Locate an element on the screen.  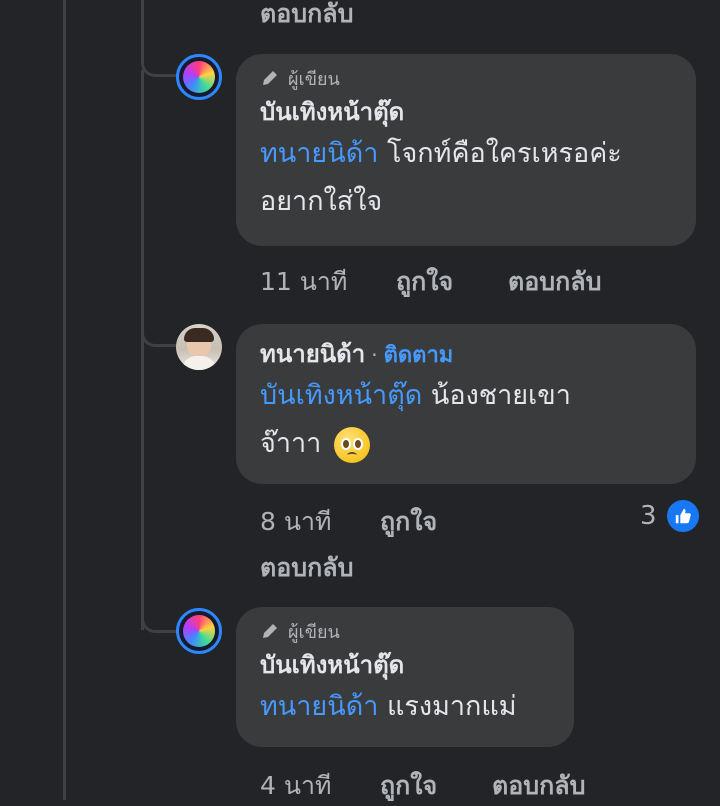
thread-line-inner is located at coordinates (142, 350).